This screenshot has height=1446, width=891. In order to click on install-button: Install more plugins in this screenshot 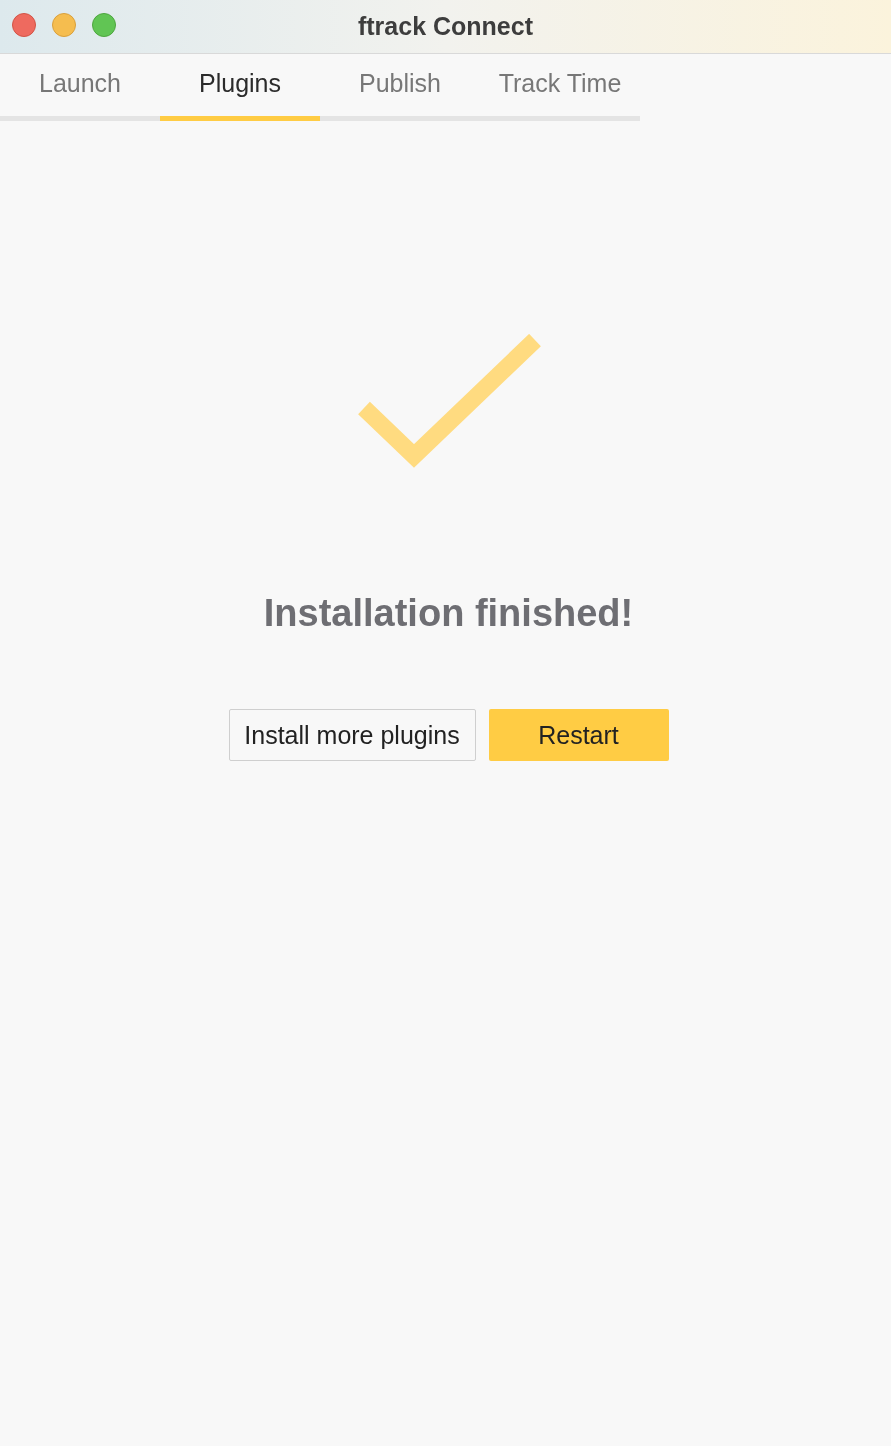, I will do `click(352, 735)`.